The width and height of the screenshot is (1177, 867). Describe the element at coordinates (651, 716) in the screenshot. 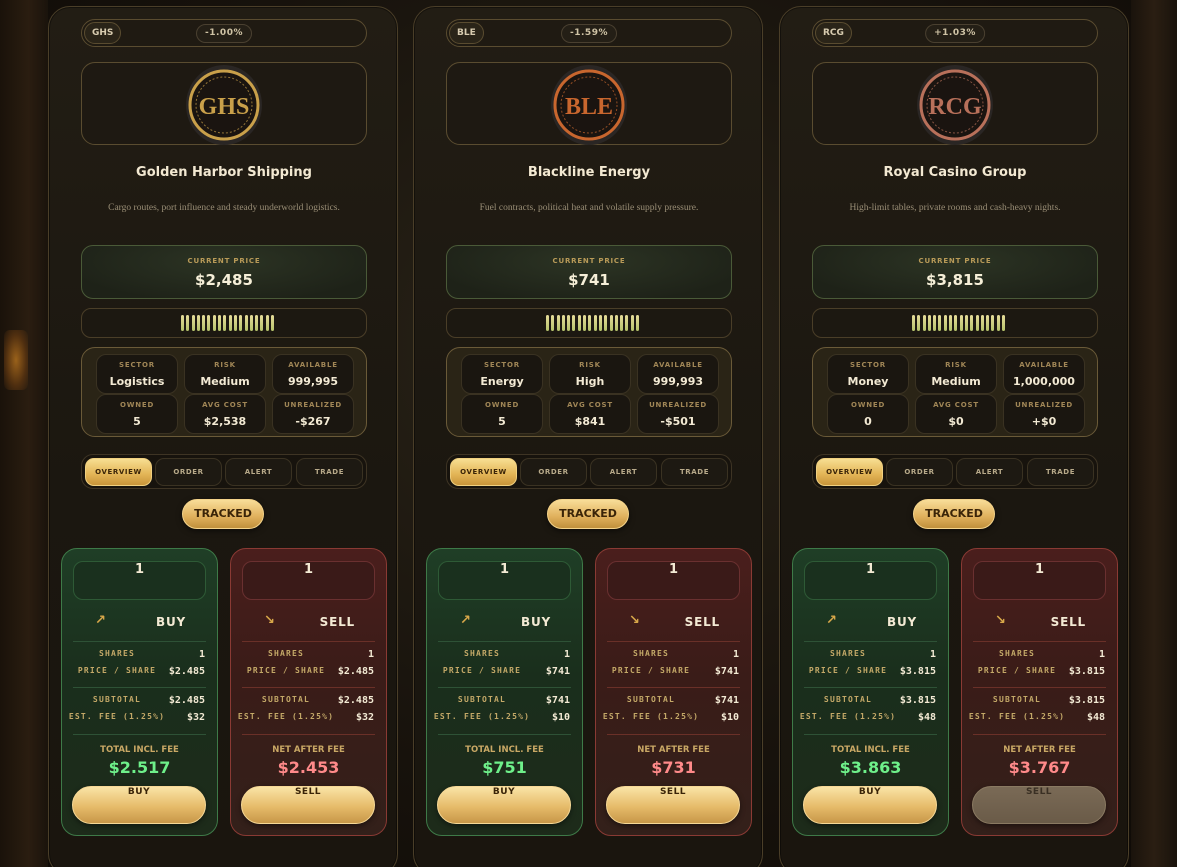

I see `fee-label: EST. FEE (1.25%)` at that location.